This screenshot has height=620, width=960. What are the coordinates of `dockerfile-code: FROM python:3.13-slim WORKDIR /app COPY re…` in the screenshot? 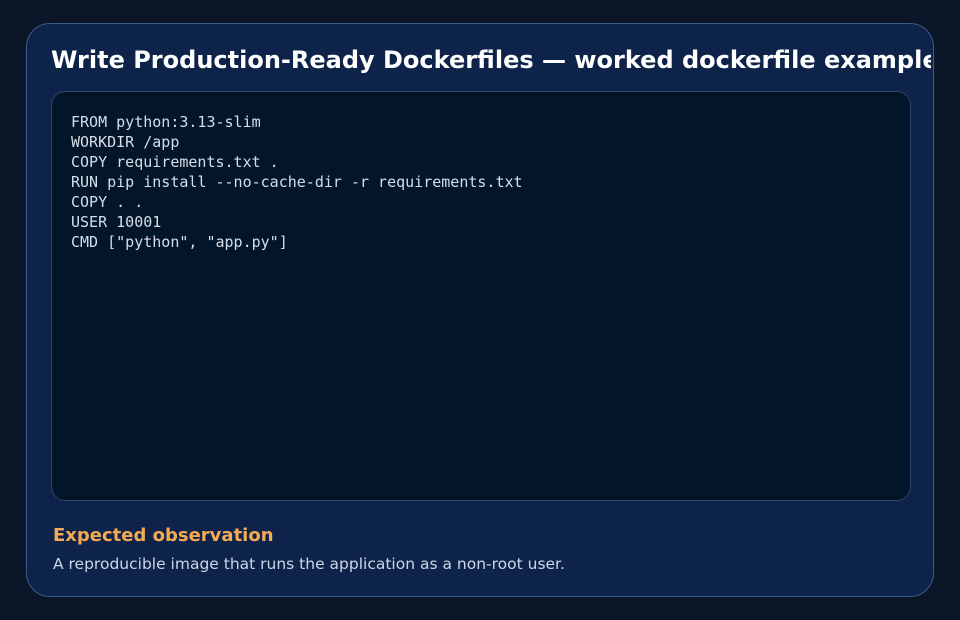 It's located at (297, 182).